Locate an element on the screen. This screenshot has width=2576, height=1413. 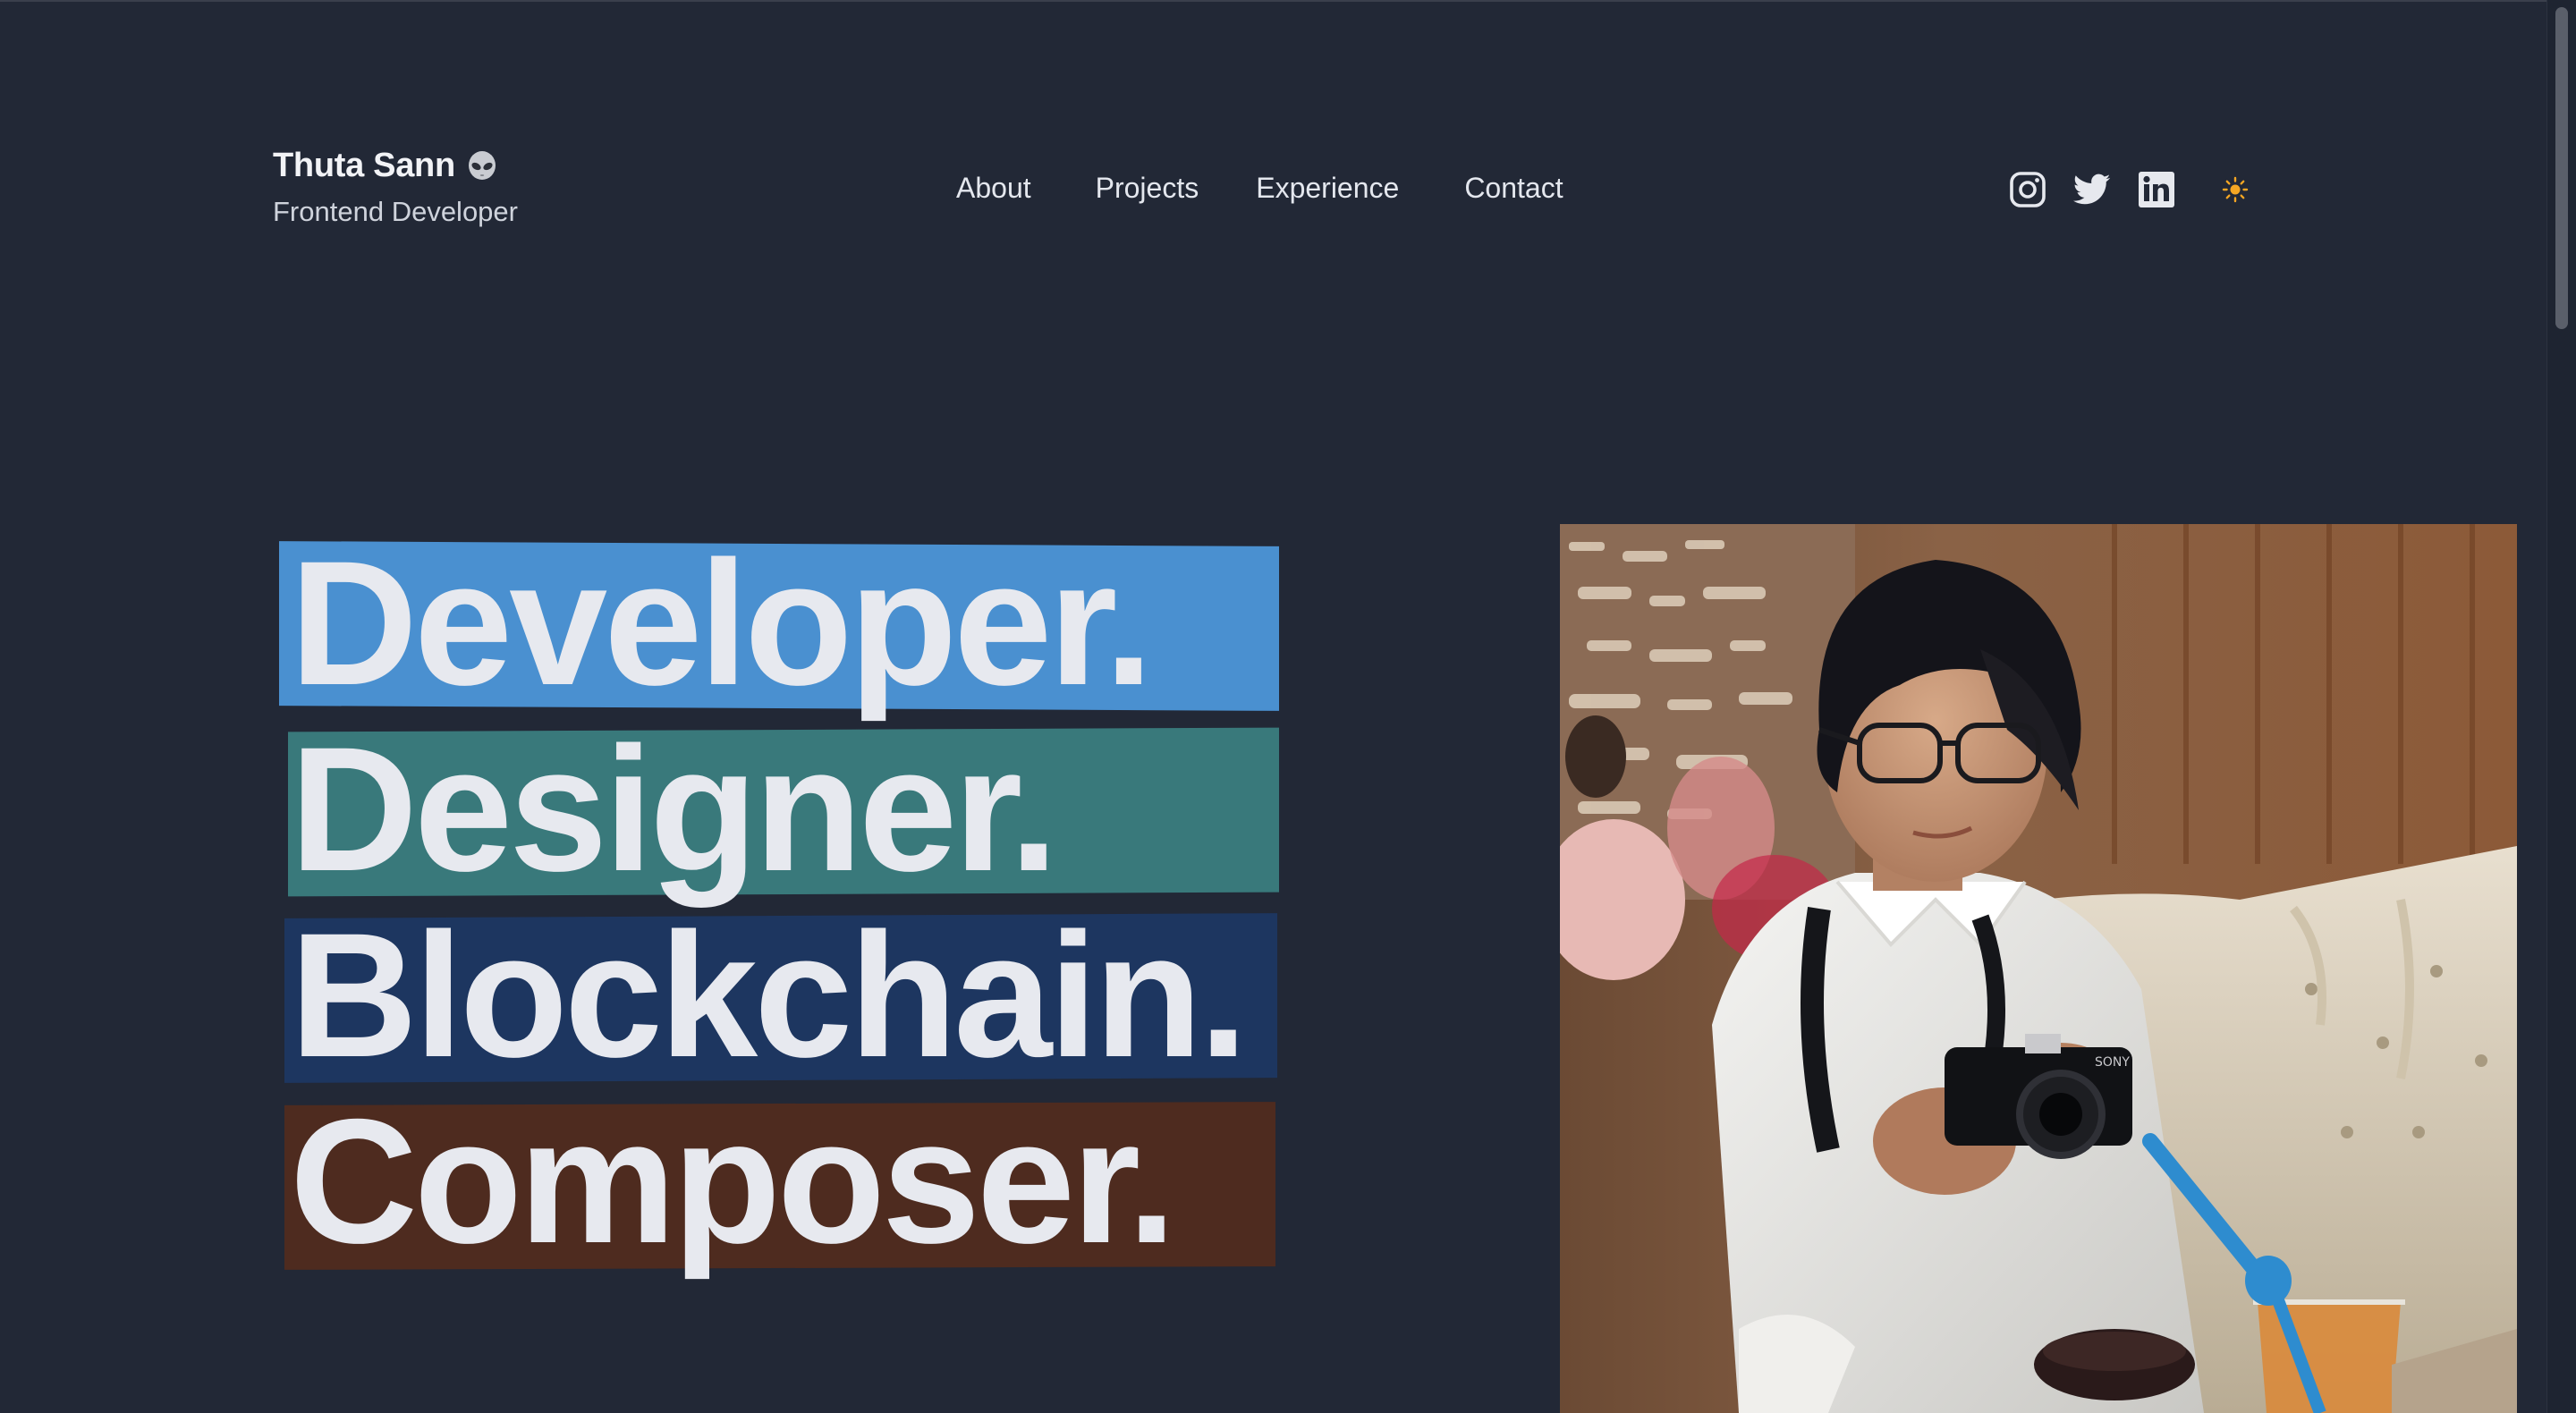
hero-word-row: Composer. is located at coordinates (780, 1182).